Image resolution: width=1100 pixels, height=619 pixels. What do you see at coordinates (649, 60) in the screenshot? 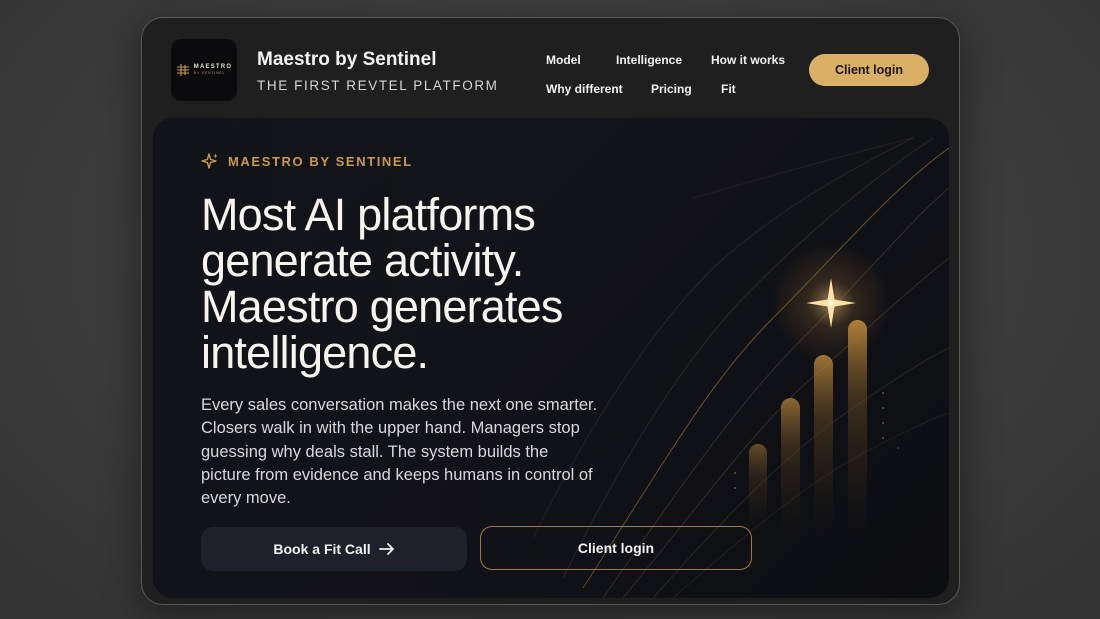
I see `nav-link-intelligence: Intelligence` at bounding box center [649, 60].